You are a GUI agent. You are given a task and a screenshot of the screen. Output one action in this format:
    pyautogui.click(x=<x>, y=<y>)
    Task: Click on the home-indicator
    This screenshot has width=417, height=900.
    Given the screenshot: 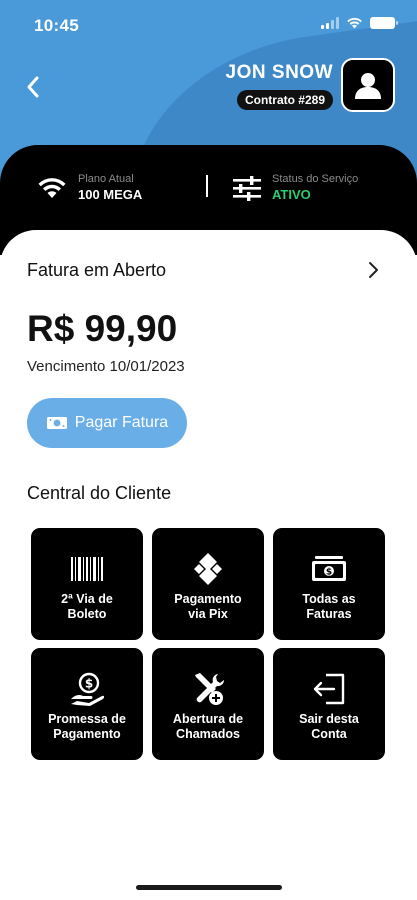 What is the action you would take?
    pyautogui.click(x=209, y=887)
    